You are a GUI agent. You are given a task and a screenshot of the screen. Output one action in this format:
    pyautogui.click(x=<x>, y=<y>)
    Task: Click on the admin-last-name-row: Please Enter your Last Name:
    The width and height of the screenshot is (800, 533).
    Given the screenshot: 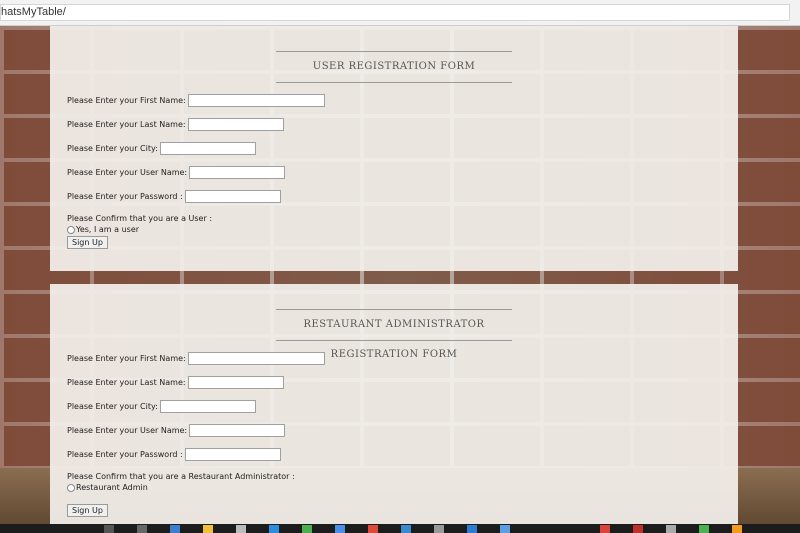 What is the action you would take?
    pyautogui.click(x=175, y=382)
    